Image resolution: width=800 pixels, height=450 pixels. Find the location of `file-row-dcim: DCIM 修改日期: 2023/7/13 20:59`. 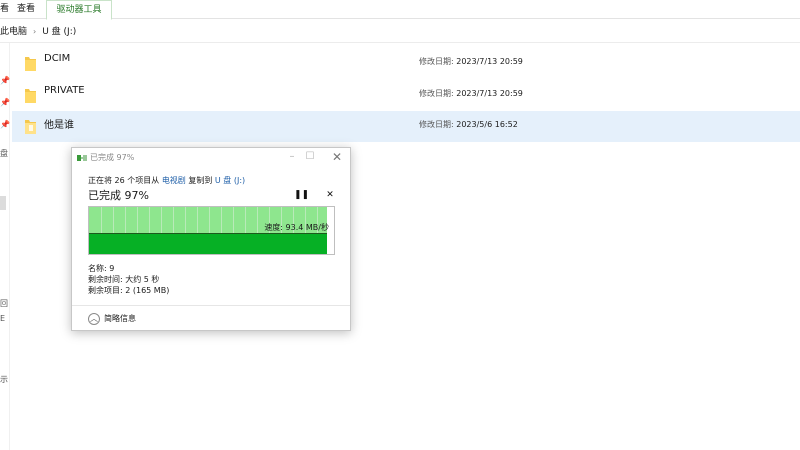

file-row-dcim: DCIM 修改日期: 2023/7/13 20:59 is located at coordinates (406, 63).